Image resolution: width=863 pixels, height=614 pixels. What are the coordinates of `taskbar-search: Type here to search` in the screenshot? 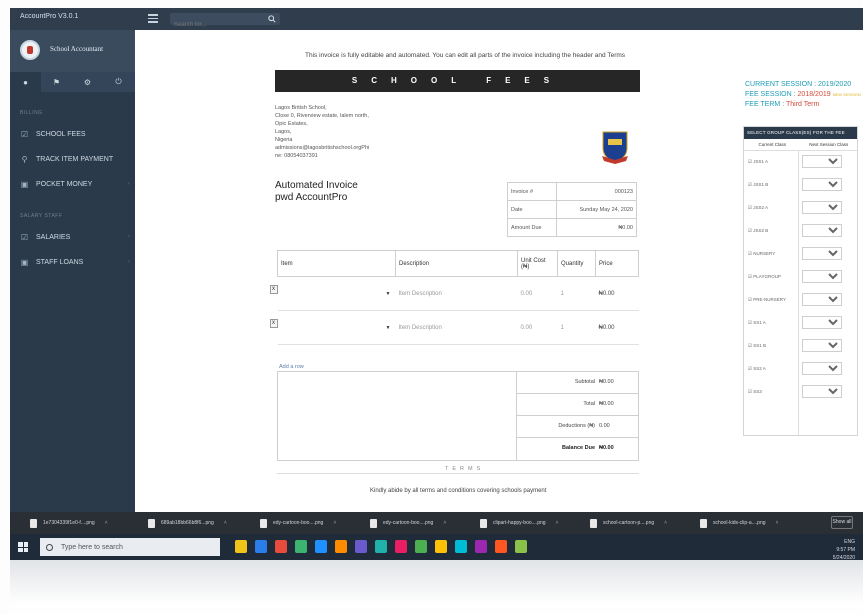 It's located at (130, 547).